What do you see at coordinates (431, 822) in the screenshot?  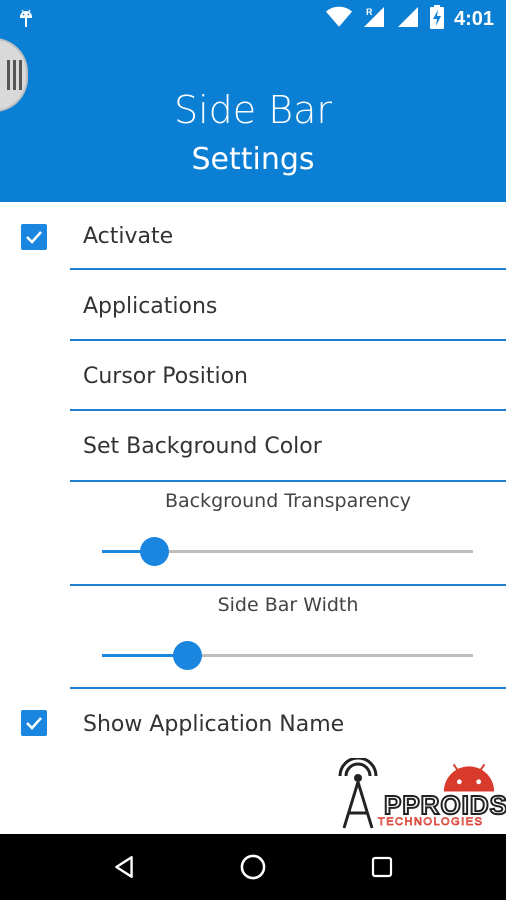 I see `logo-subtext: TECHNOLOGIES` at bounding box center [431, 822].